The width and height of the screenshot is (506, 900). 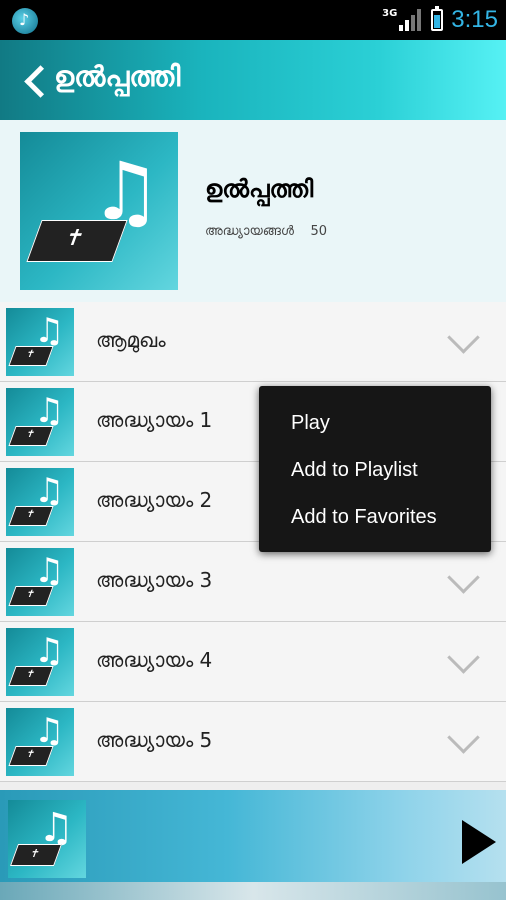 I want to click on list-item-label: അദ്ധ്യായം 3, so click(x=154, y=580).